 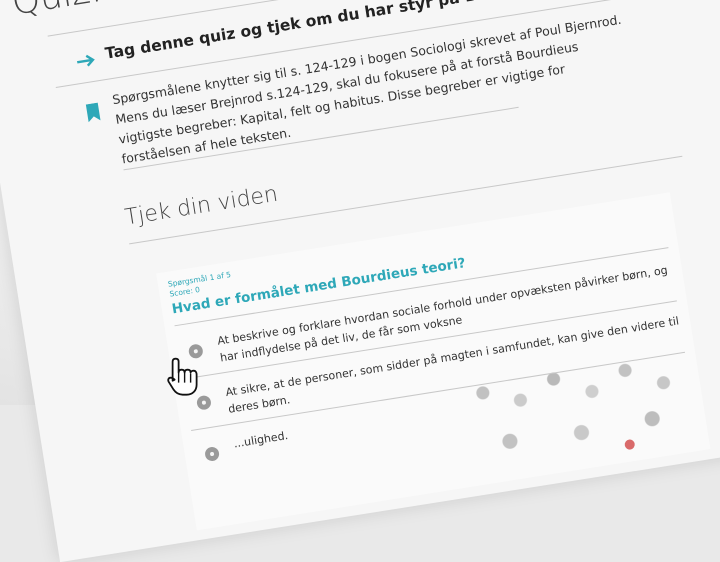 What do you see at coordinates (182, 376) in the screenshot?
I see `hand-pointer-icon` at bounding box center [182, 376].